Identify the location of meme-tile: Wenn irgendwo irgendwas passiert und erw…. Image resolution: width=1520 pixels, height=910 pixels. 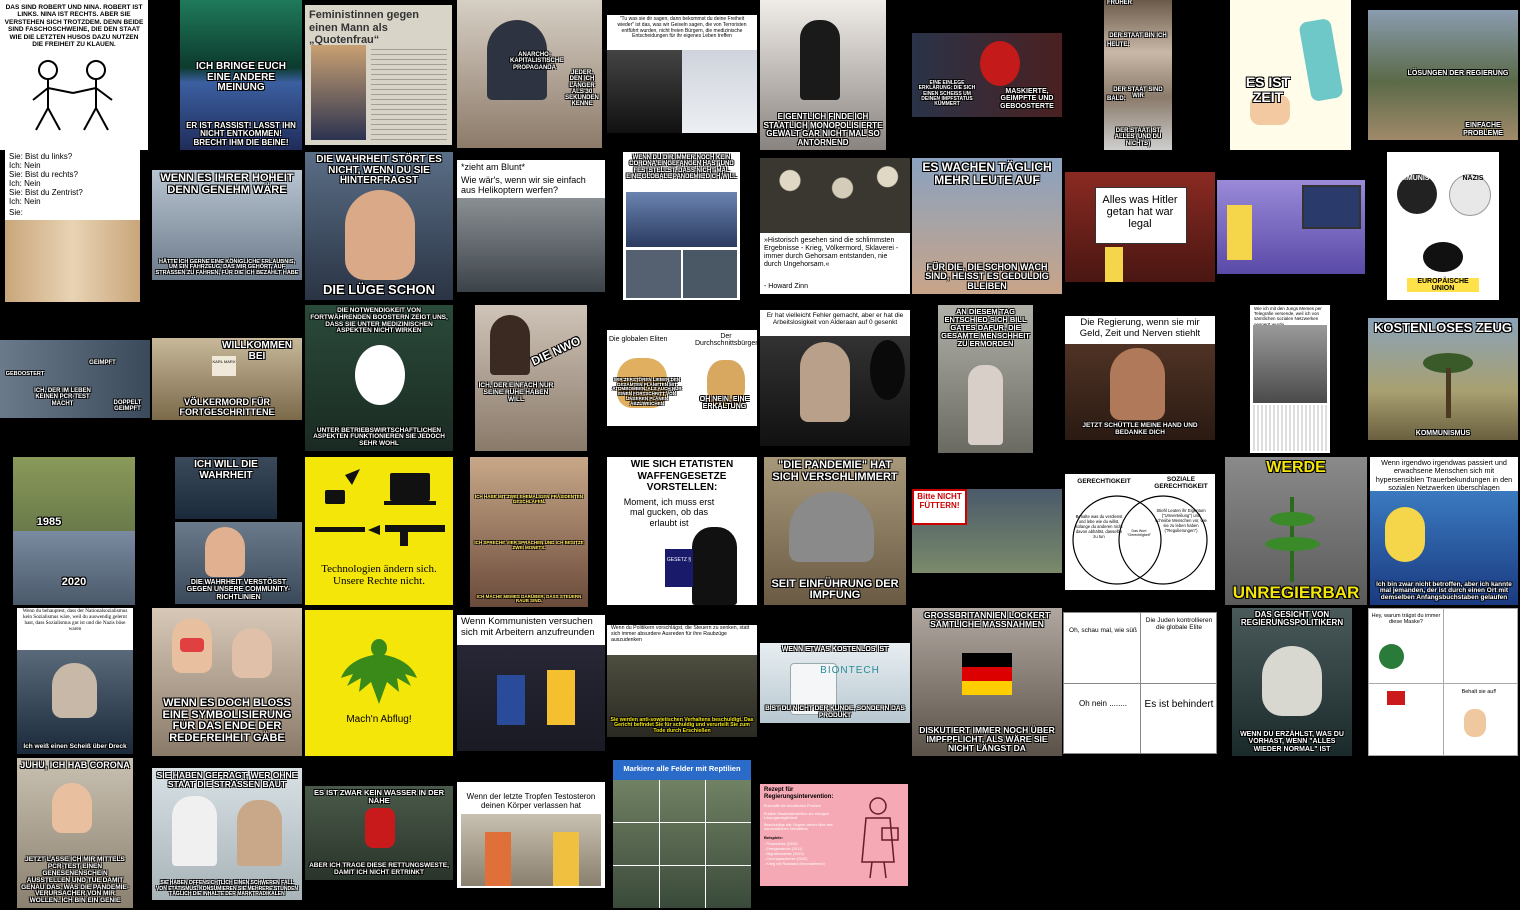
(1444, 531).